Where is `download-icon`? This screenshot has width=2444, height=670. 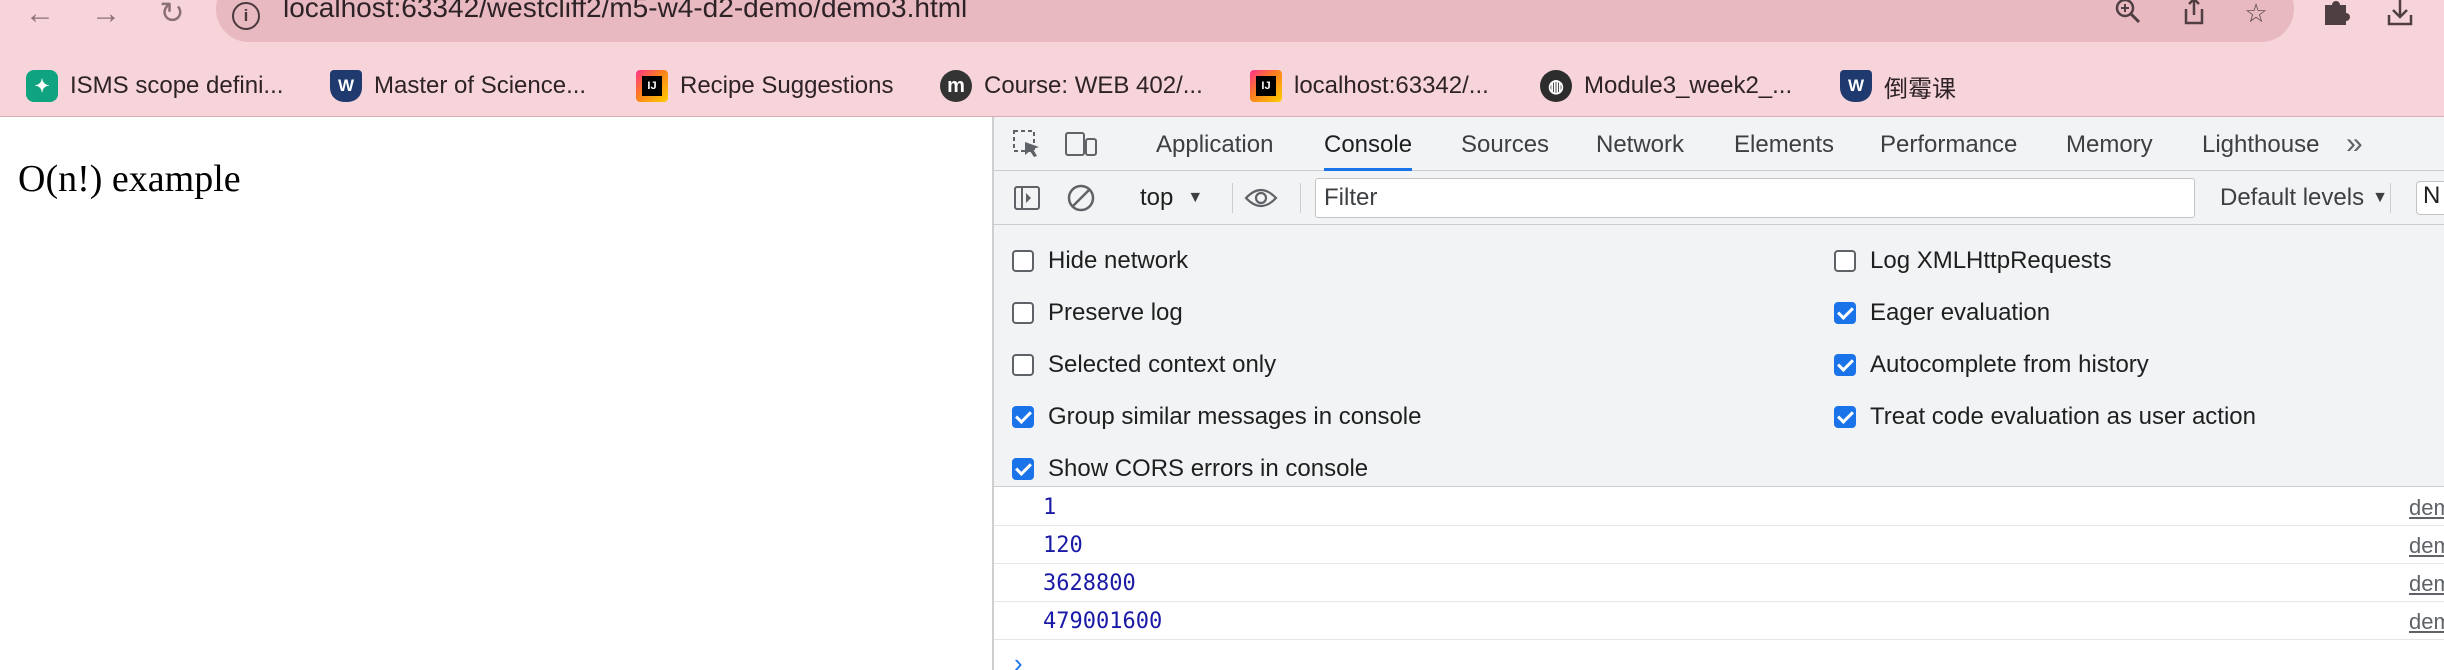
download-icon is located at coordinates (2400, 13).